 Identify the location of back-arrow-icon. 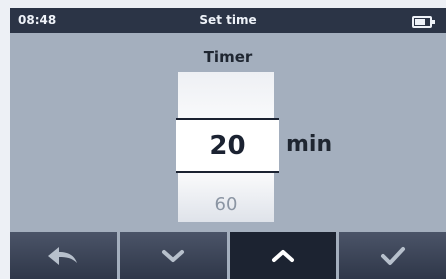
(63, 255).